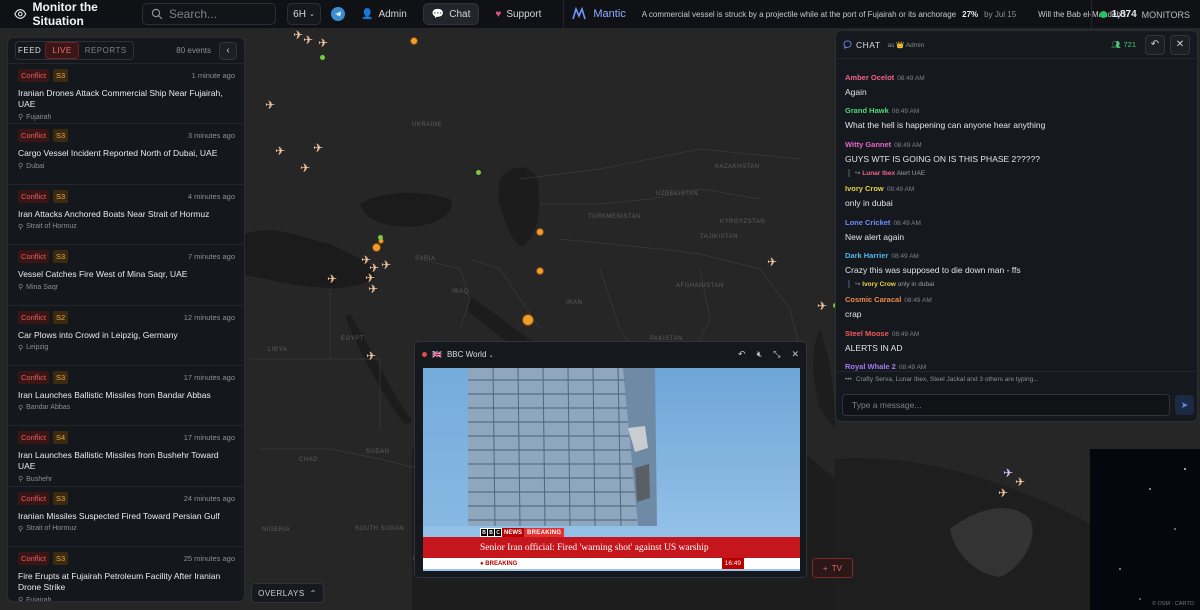  I want to click on message-input, so click(1006, 405).